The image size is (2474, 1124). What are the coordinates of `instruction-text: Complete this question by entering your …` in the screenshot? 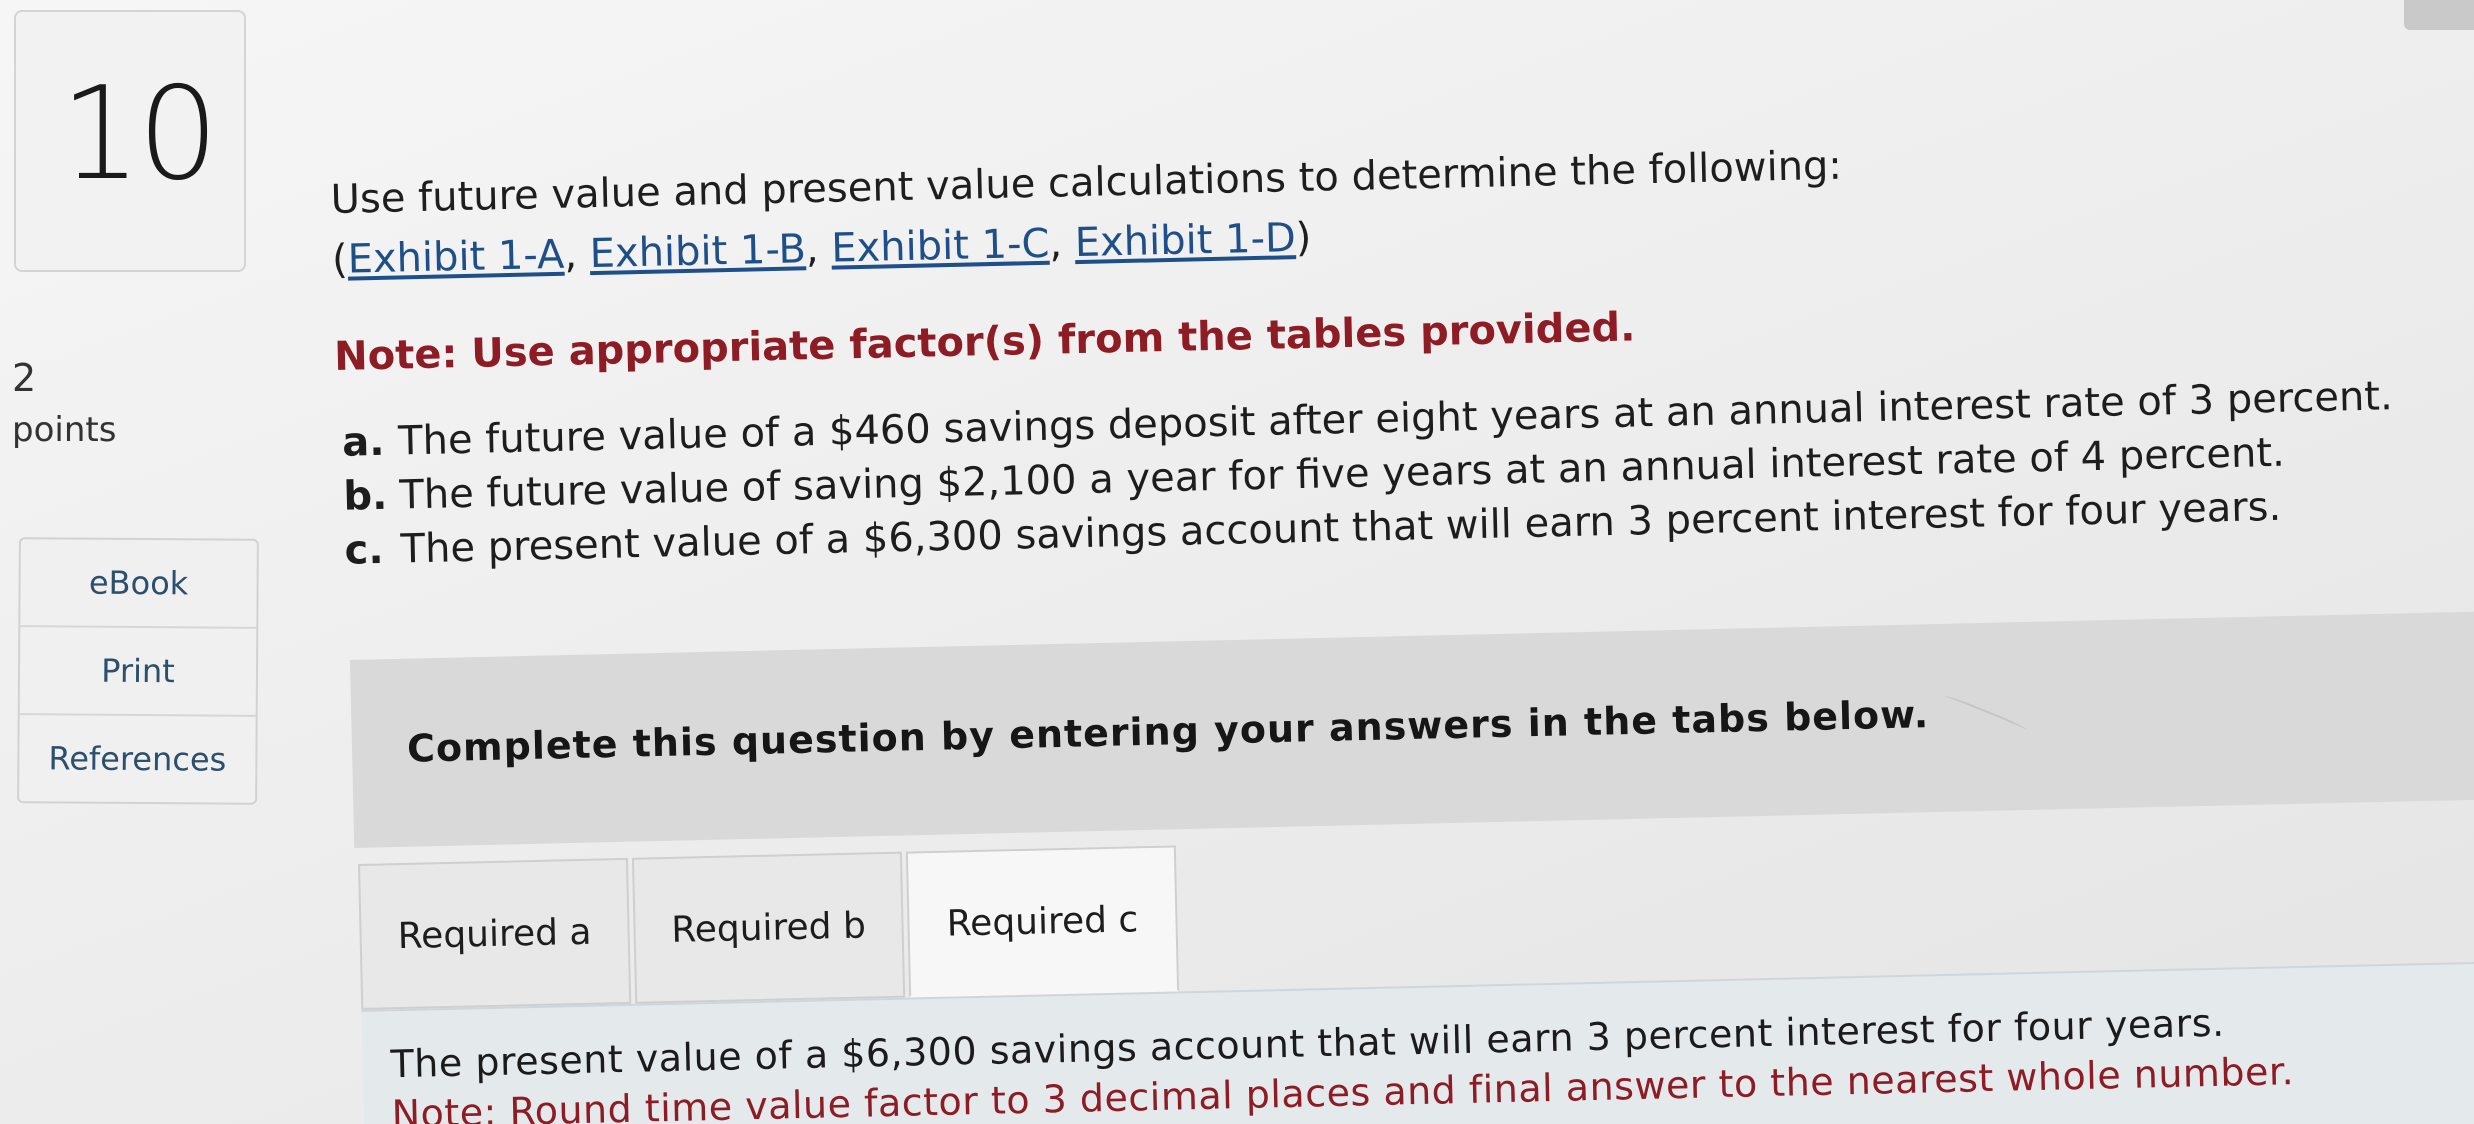 It's located at (1168, 731).